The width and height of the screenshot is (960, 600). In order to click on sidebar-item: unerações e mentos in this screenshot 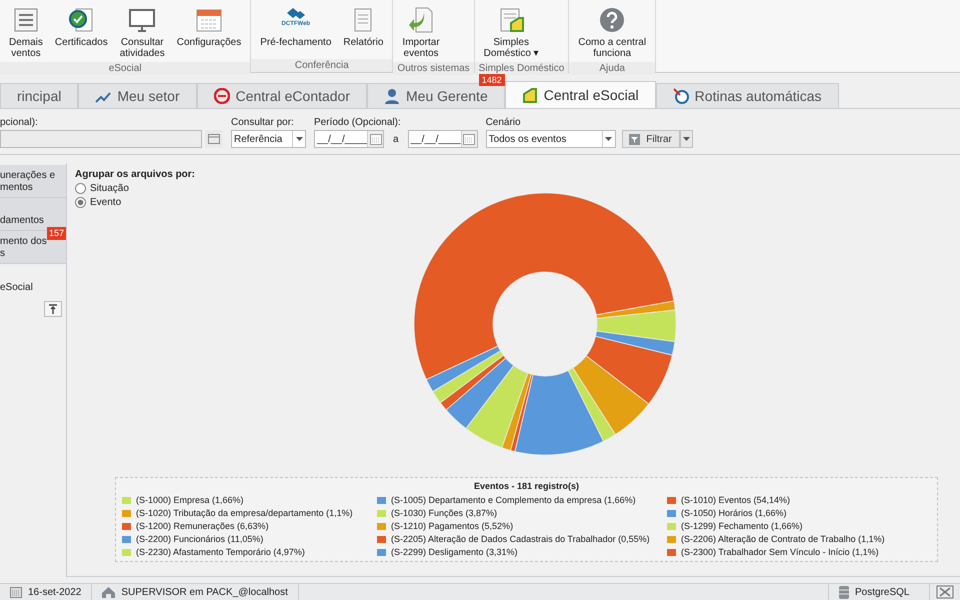, I will do `click(33, 181)`.